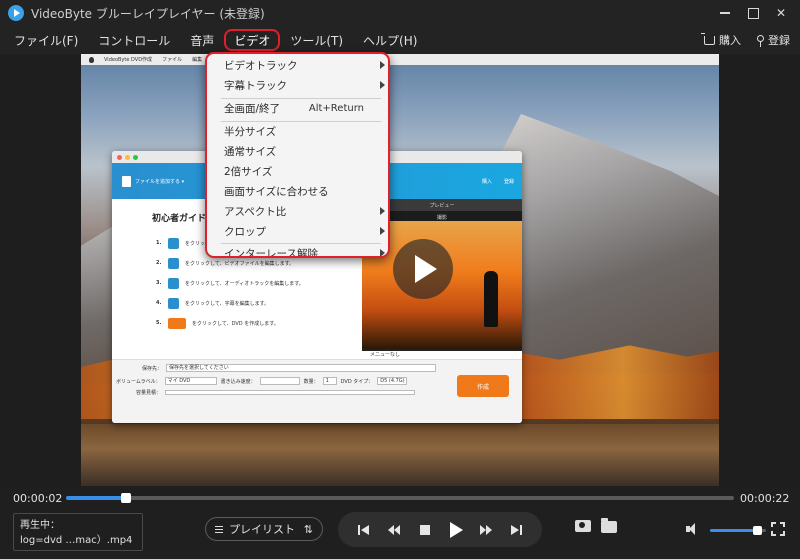  I want to click on register-button: 登録, so click(773, 40).